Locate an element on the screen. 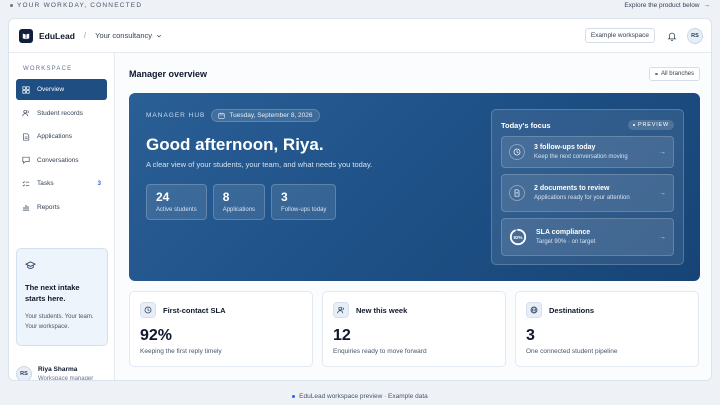  explore-link-label: Explore the product below is located at coordinates (662, 5).